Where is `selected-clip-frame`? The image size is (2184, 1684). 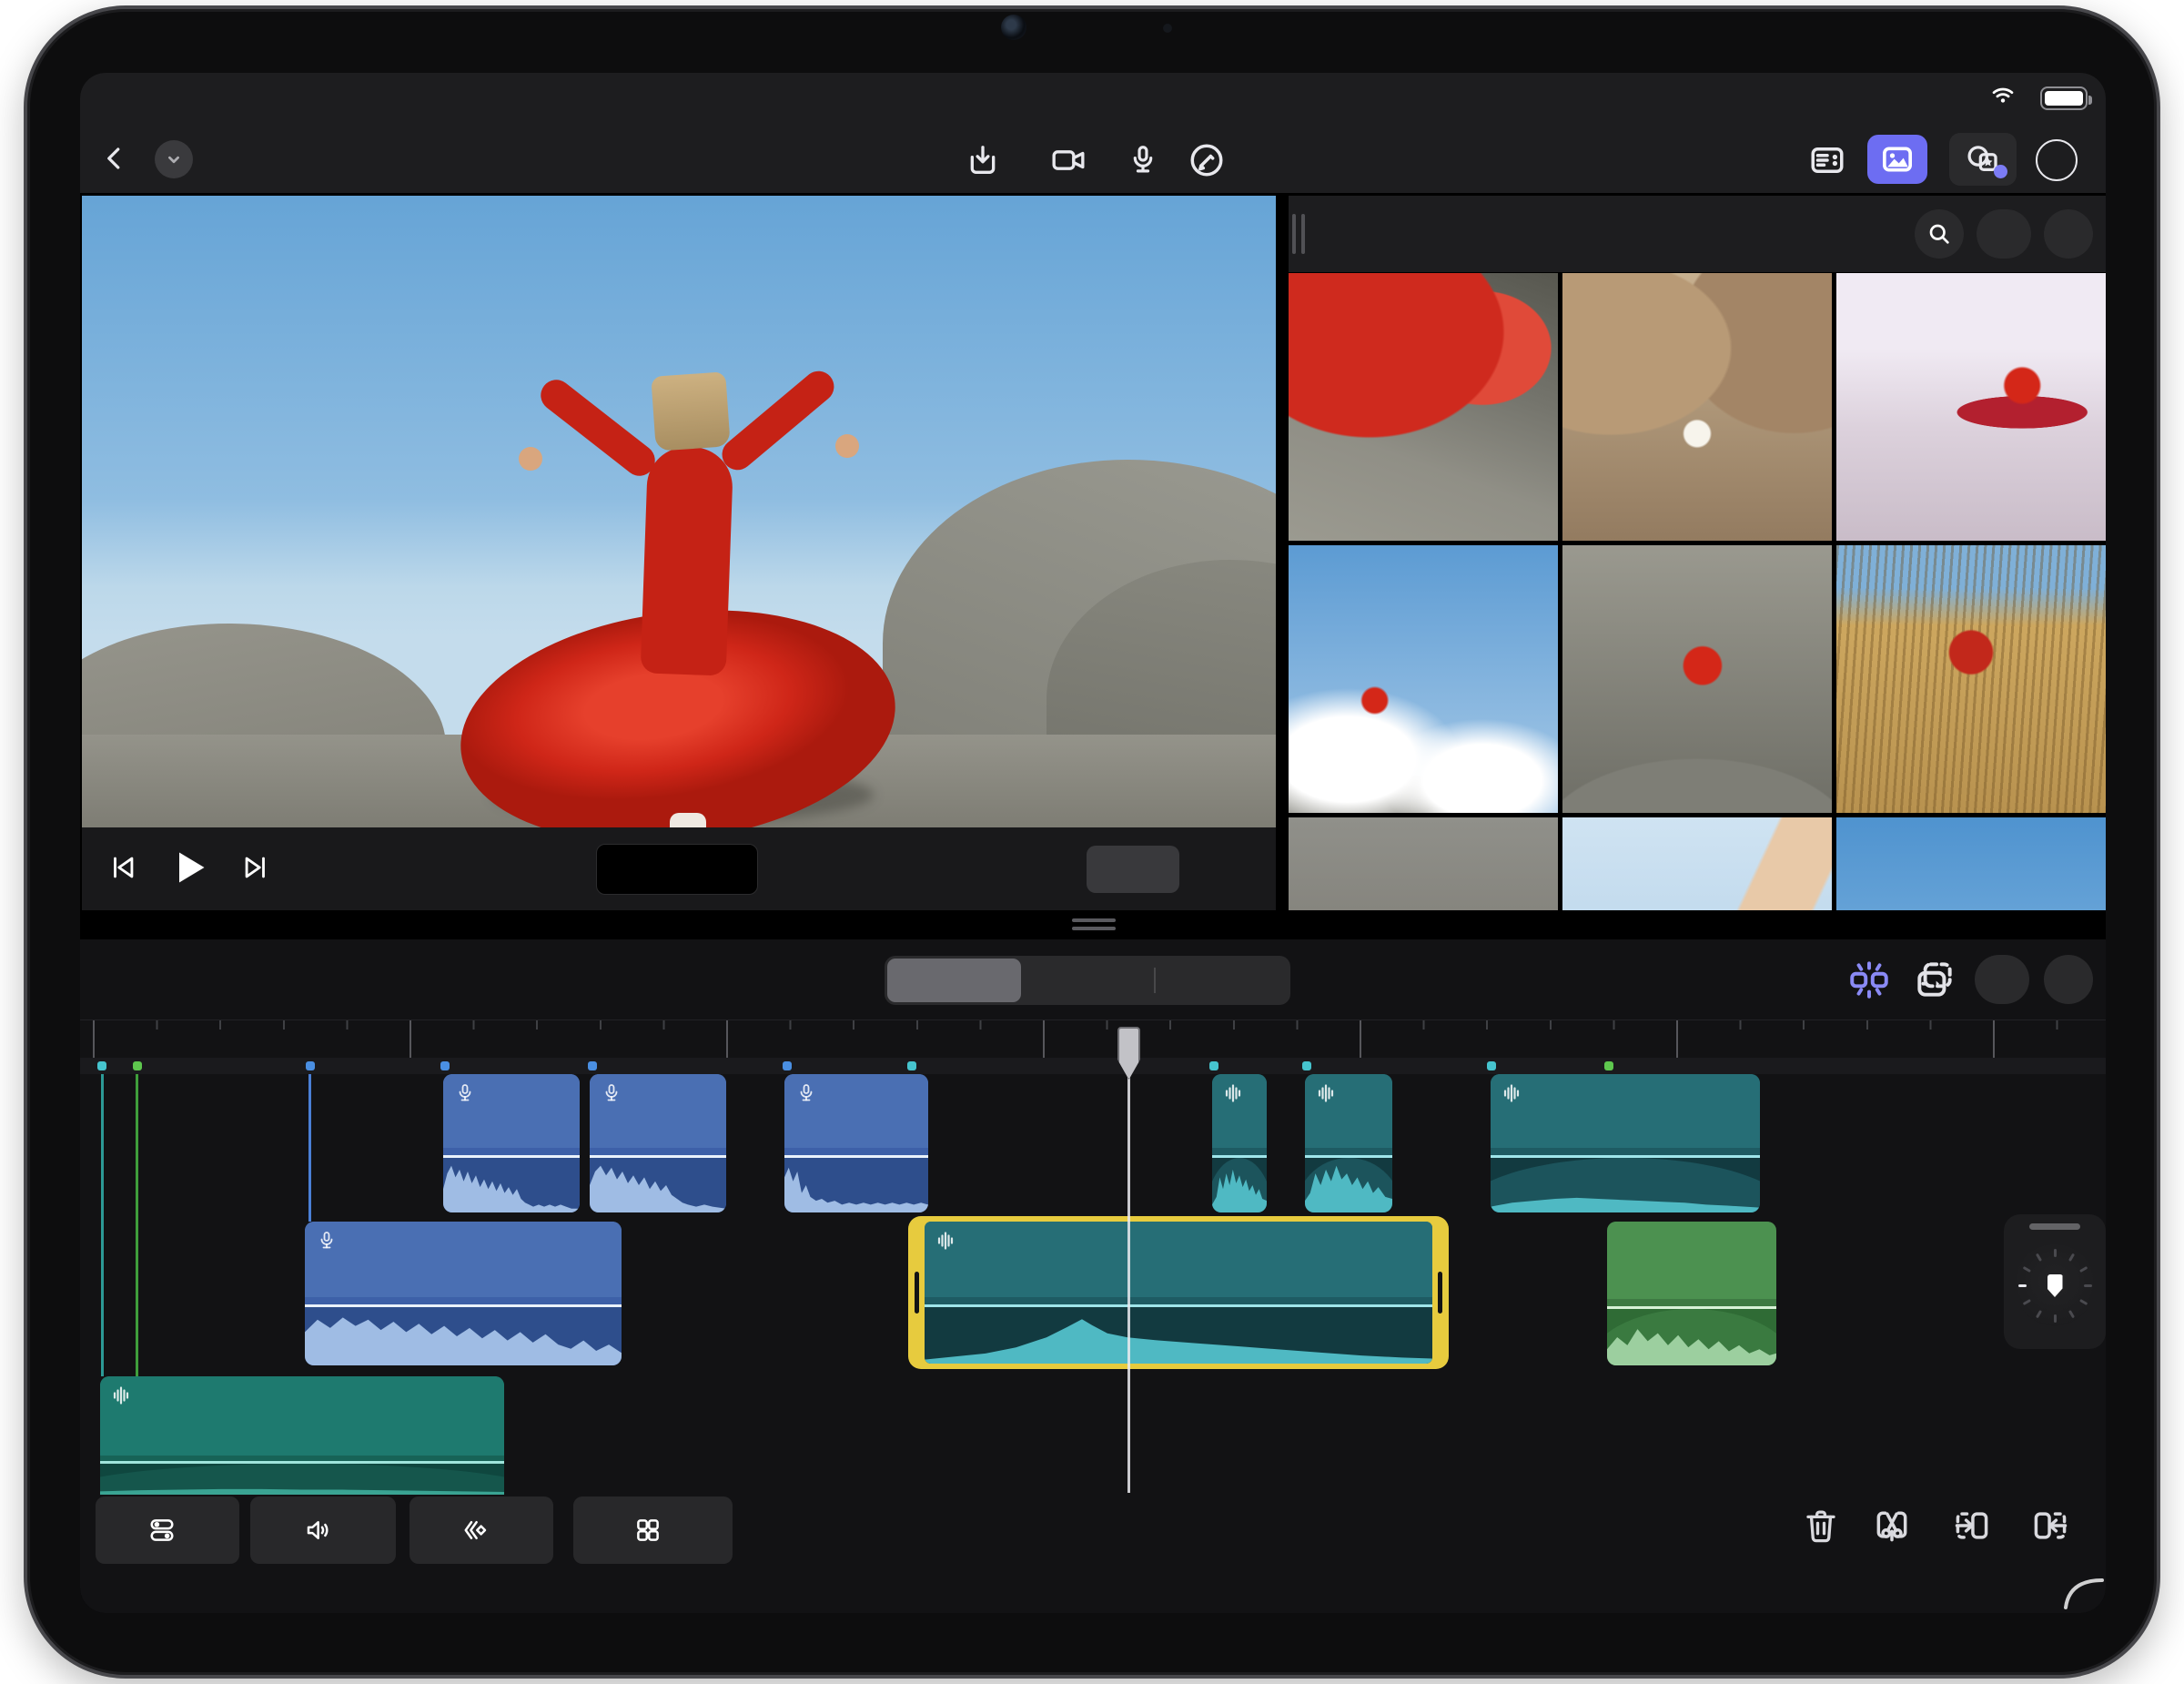 selected-clip-frame is located at coordinates (1179, 1292).